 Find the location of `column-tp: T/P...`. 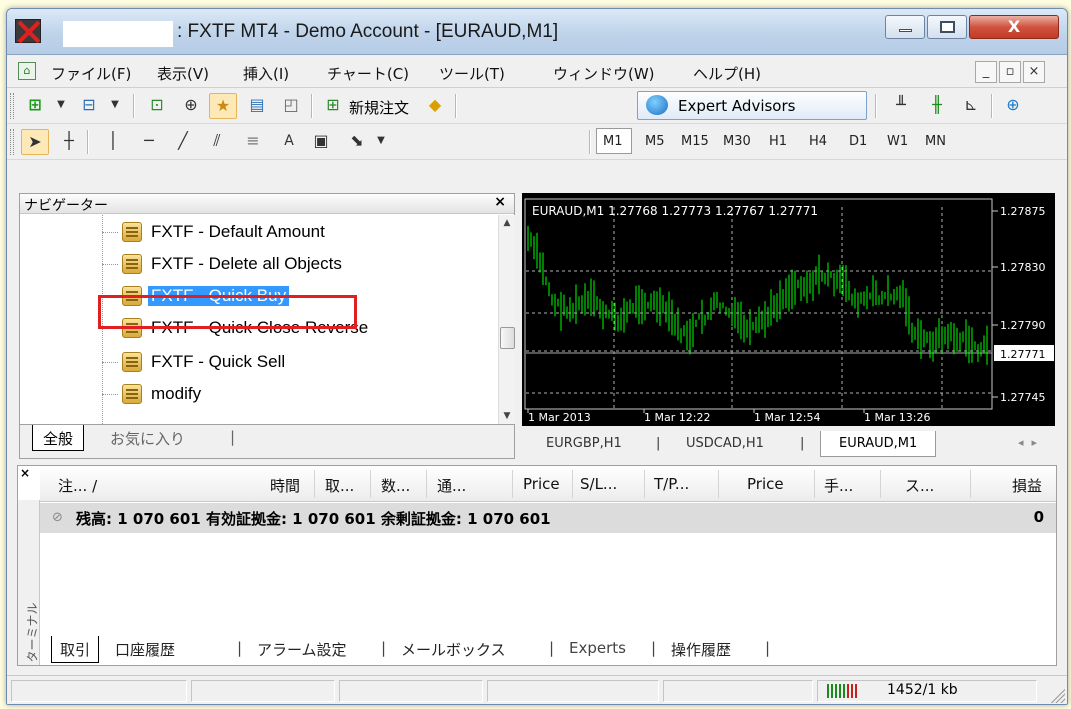

column-tp: T/P... is located at coordinates (671, 484).